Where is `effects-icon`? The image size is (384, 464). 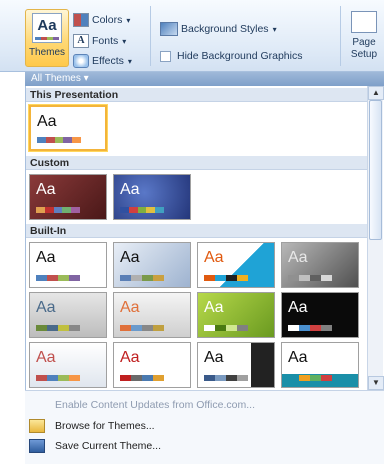 effects-icon is located at coordinates (81, 61).